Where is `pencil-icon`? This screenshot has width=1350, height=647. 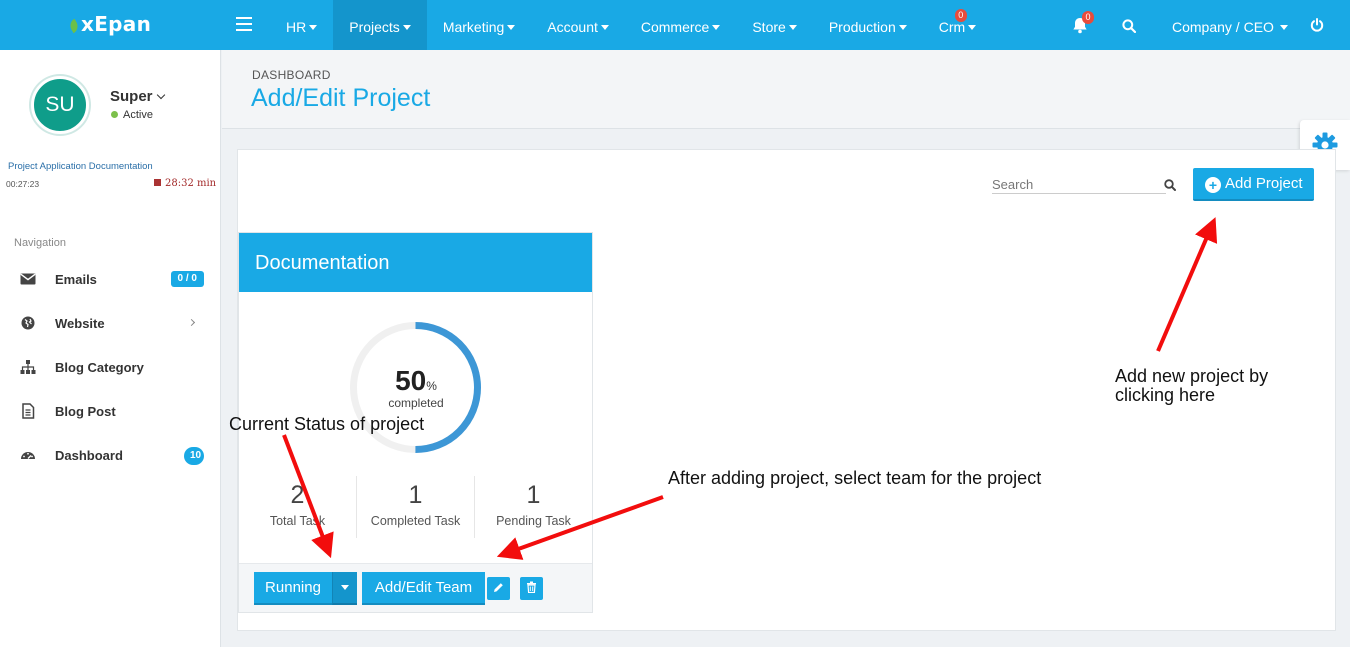 pencil-icon is located at coordinates (498, 587).